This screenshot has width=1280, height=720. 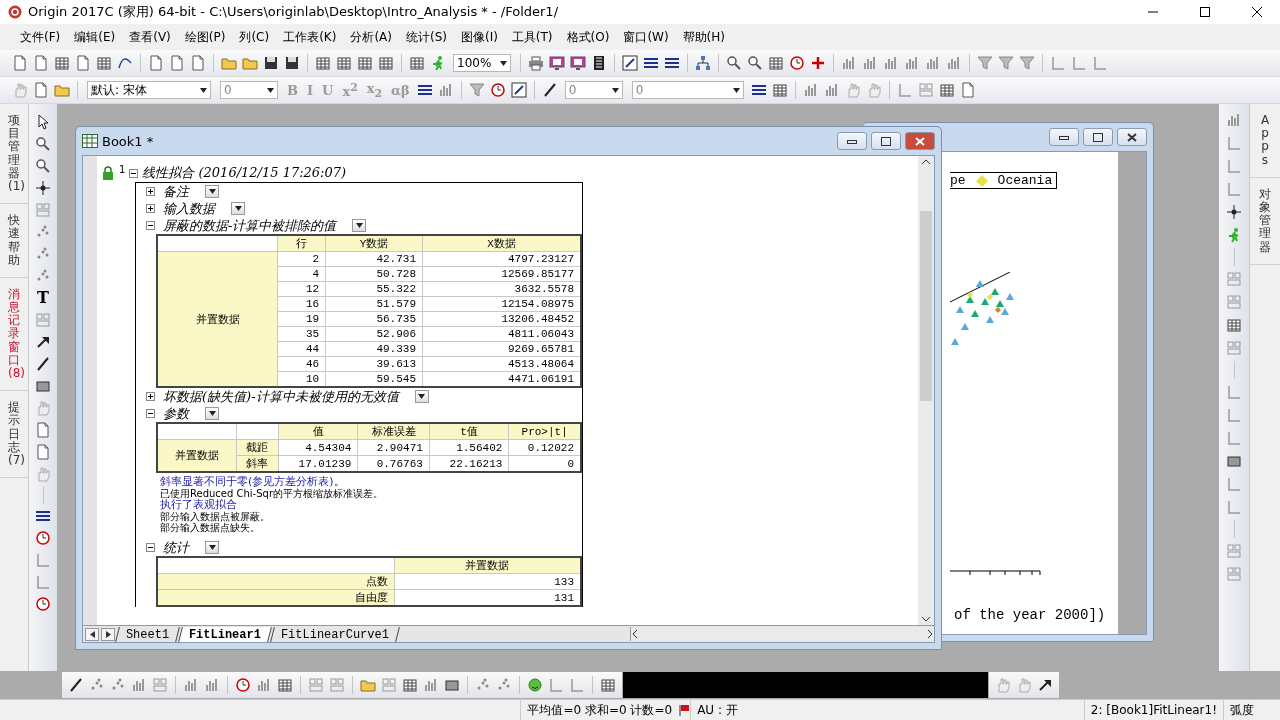 I want to click on side-panel-tab: Apps, so click(x=1265, y=141).